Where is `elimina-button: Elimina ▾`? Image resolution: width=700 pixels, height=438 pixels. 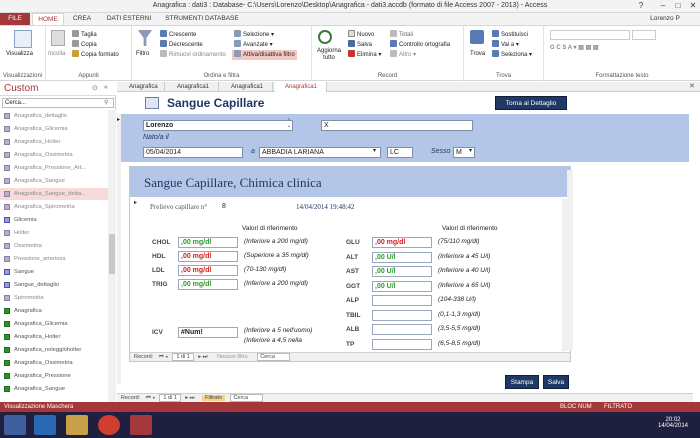
elimina-button: Elimina ▾ is located at coordinates (364, 55).